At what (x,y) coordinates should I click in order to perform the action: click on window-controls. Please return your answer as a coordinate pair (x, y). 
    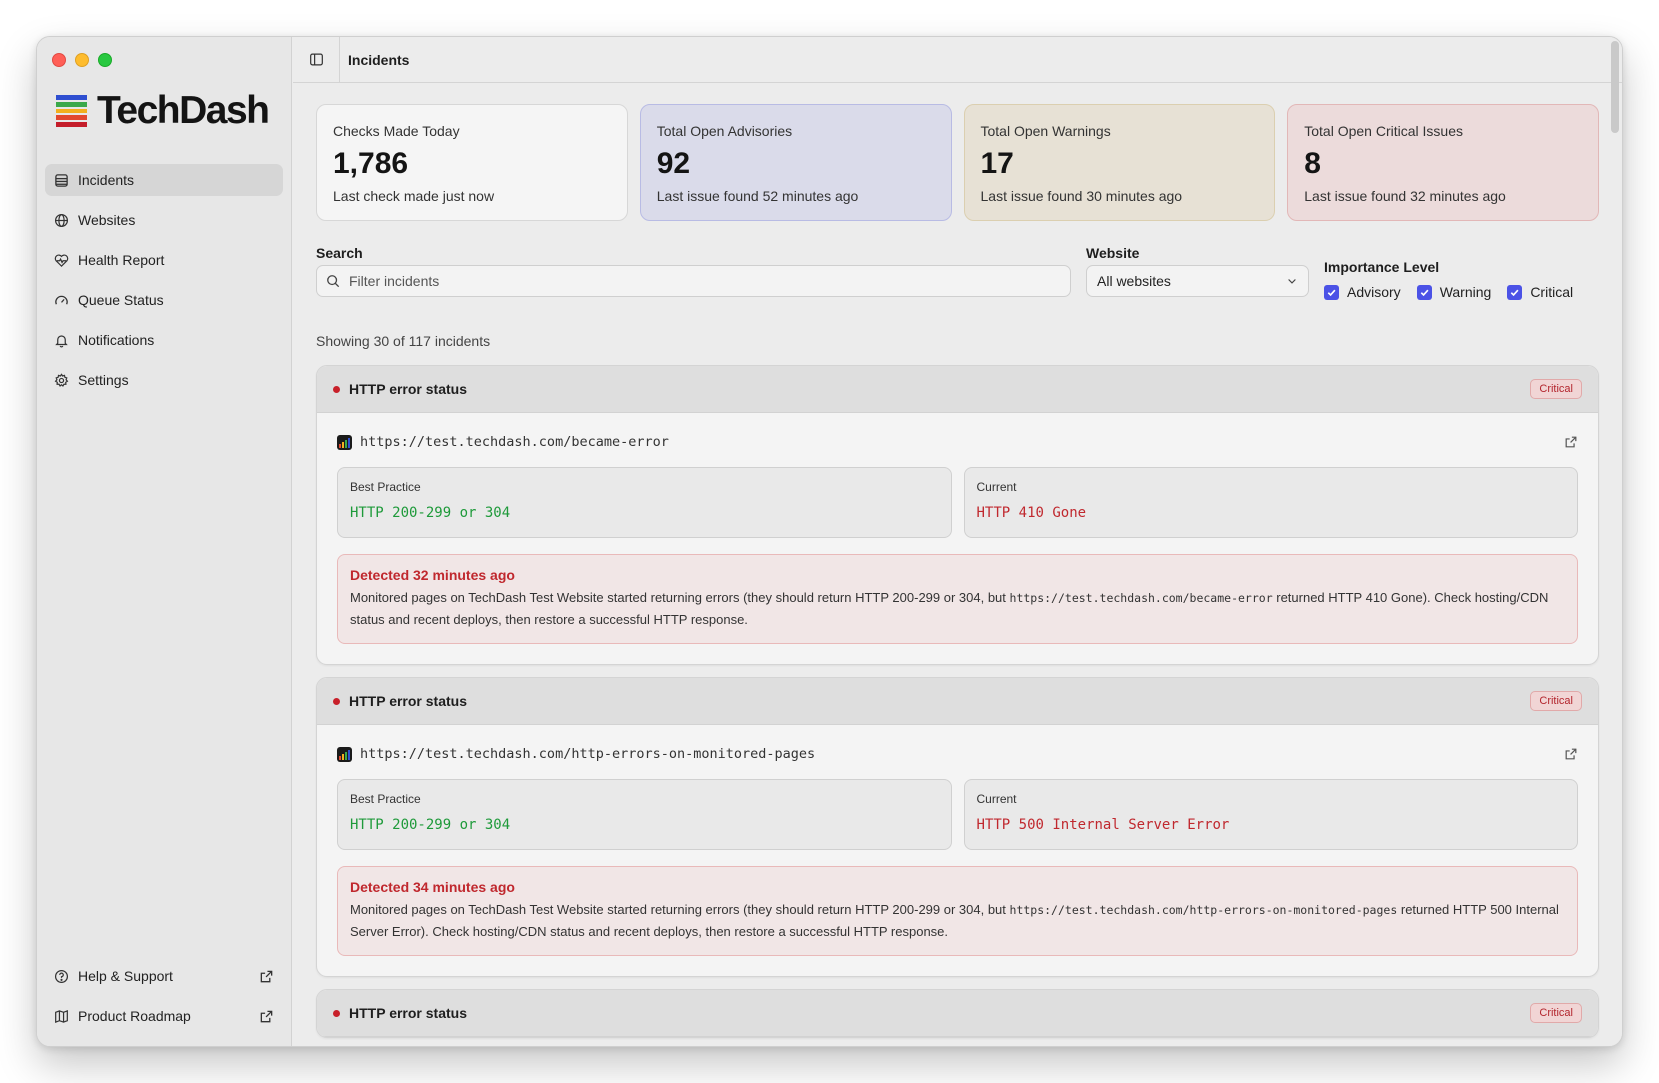
    Looking at the image, I should click on (82, 60).